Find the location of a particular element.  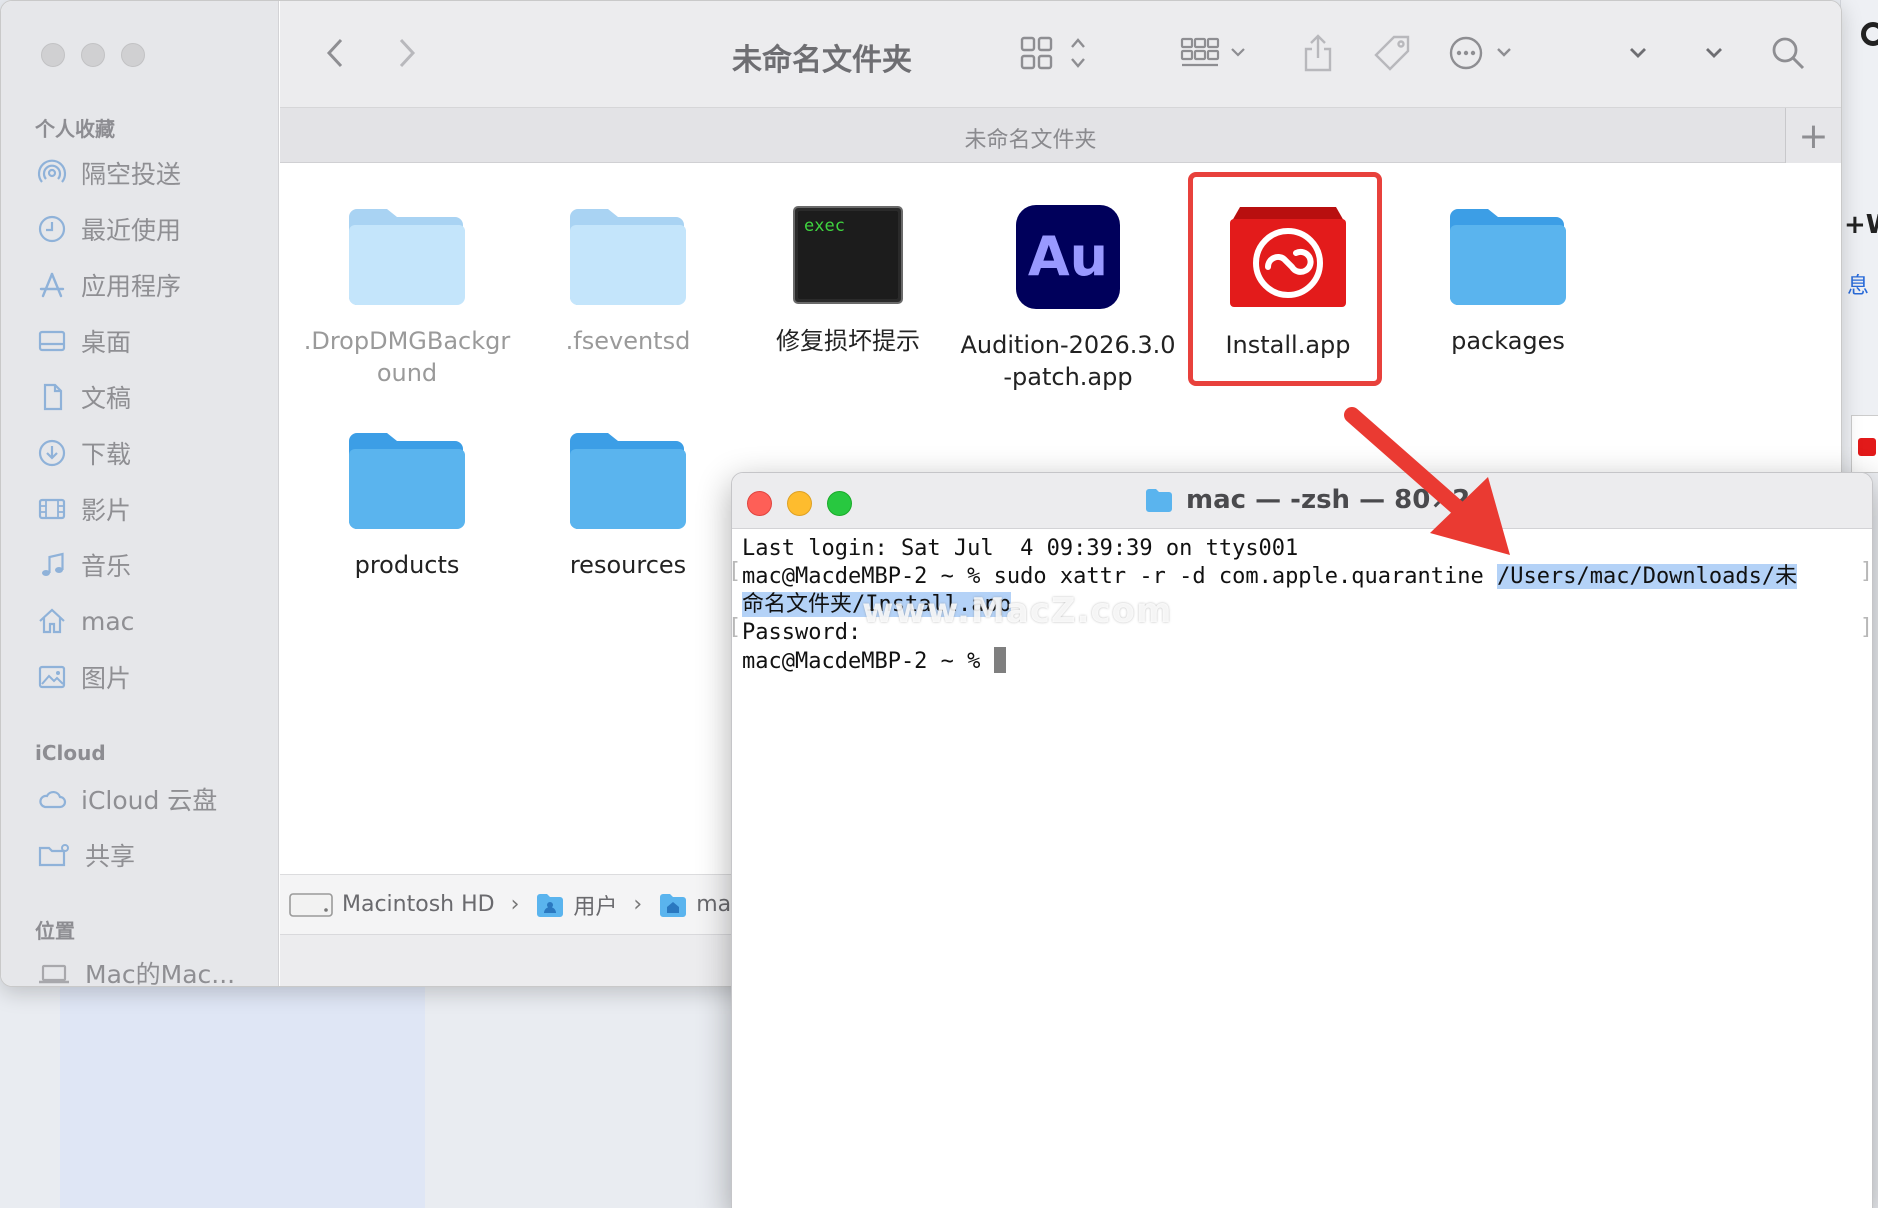

home-folder-icon is located at coordinates (673, 905).